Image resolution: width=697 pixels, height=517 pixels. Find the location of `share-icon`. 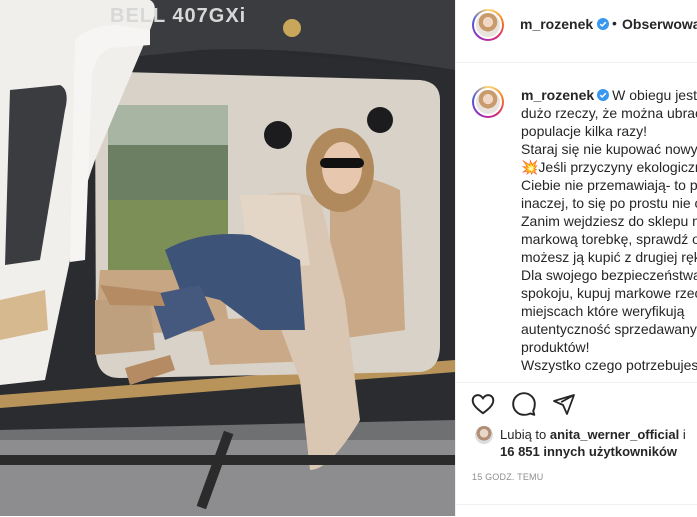

share-icon is located at coordinates (564, 404).